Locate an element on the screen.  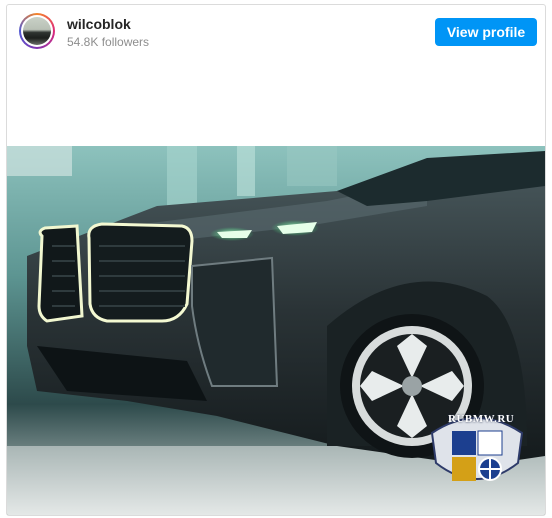
avatar-image is located at coordinates (37, 31).